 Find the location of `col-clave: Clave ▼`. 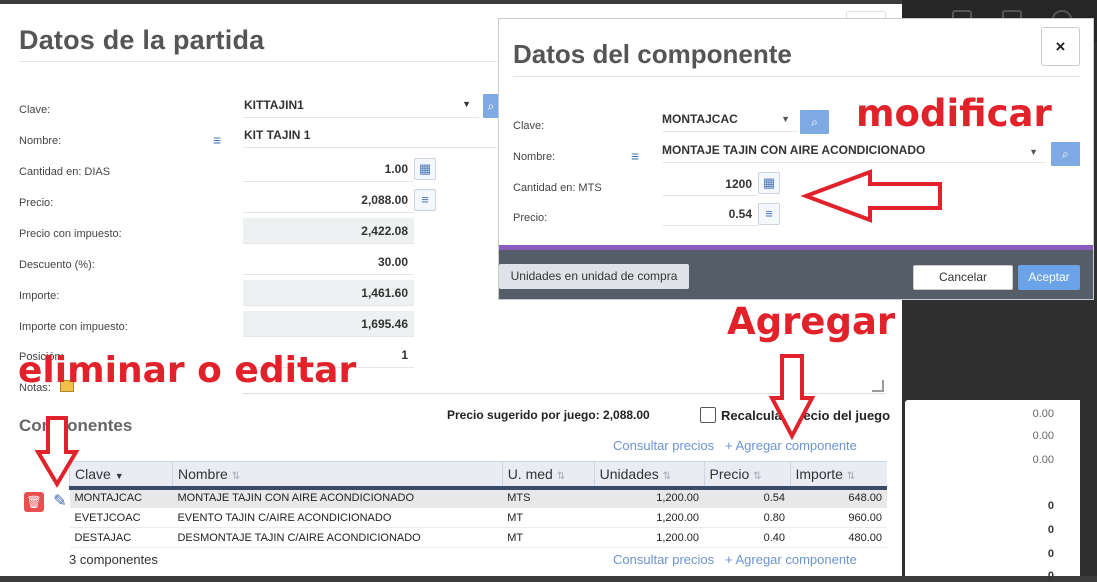

col-clave: Clave ▼ is located at coordinates (121, 475).